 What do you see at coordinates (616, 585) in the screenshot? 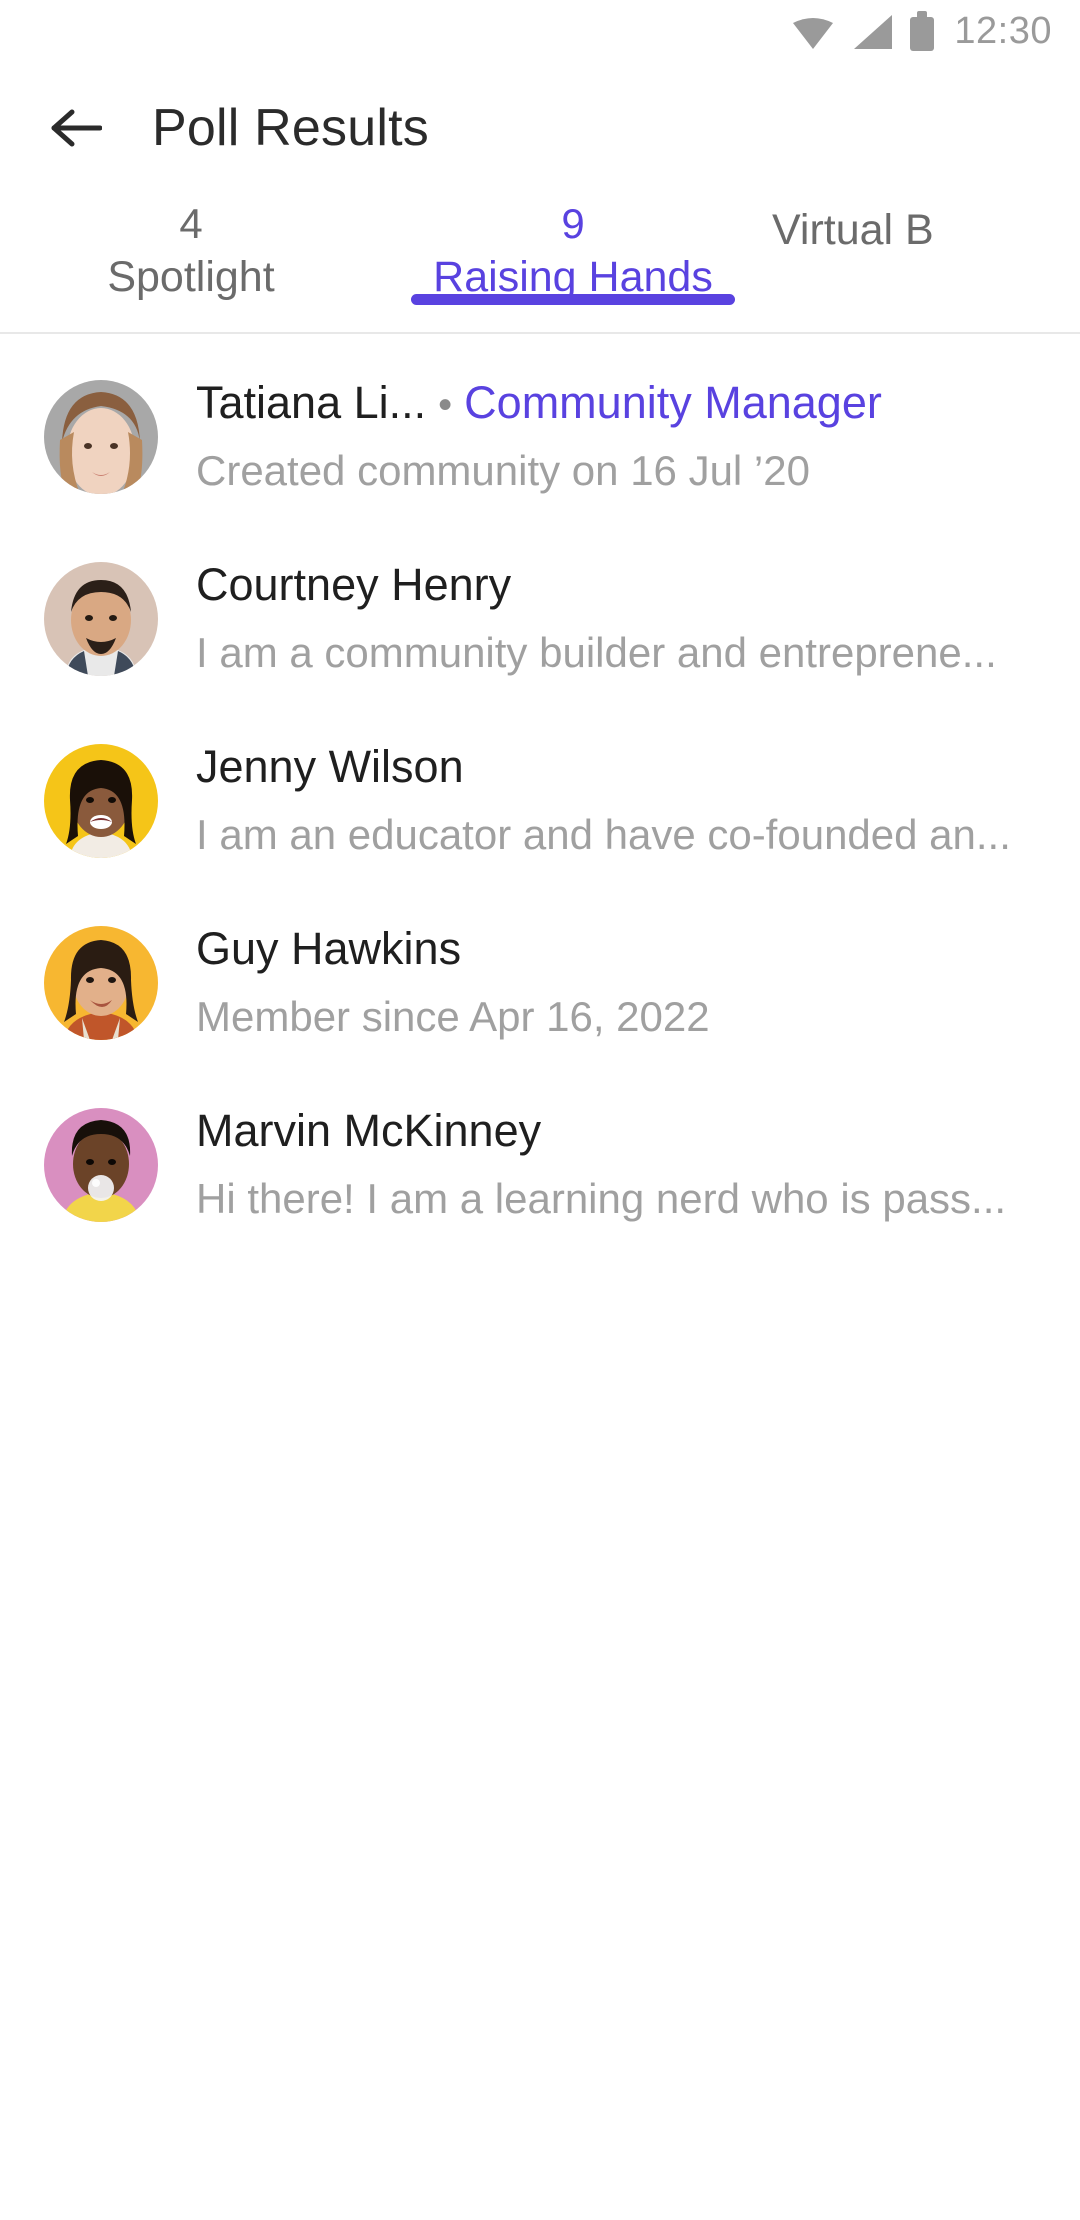
I see `list-item-title-line: Courtney Henry` at bounding box center [616, 585].